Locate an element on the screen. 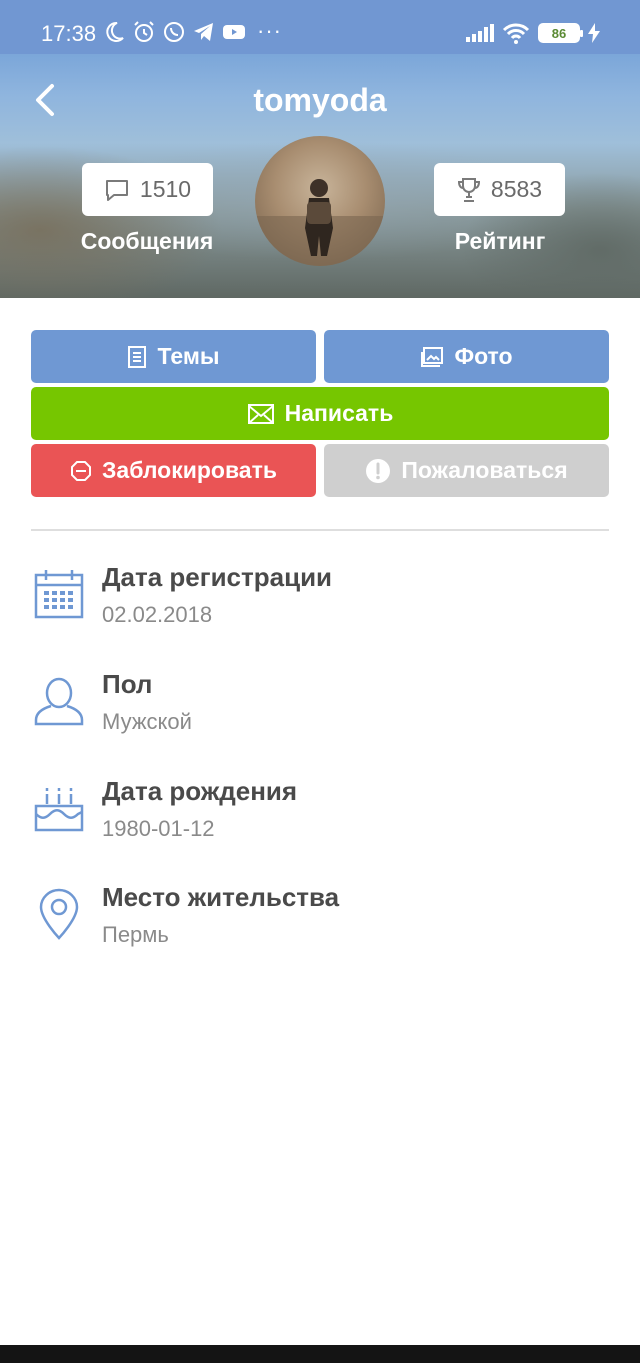  messages-label: Сообщения is located at coordinates (147, 241).